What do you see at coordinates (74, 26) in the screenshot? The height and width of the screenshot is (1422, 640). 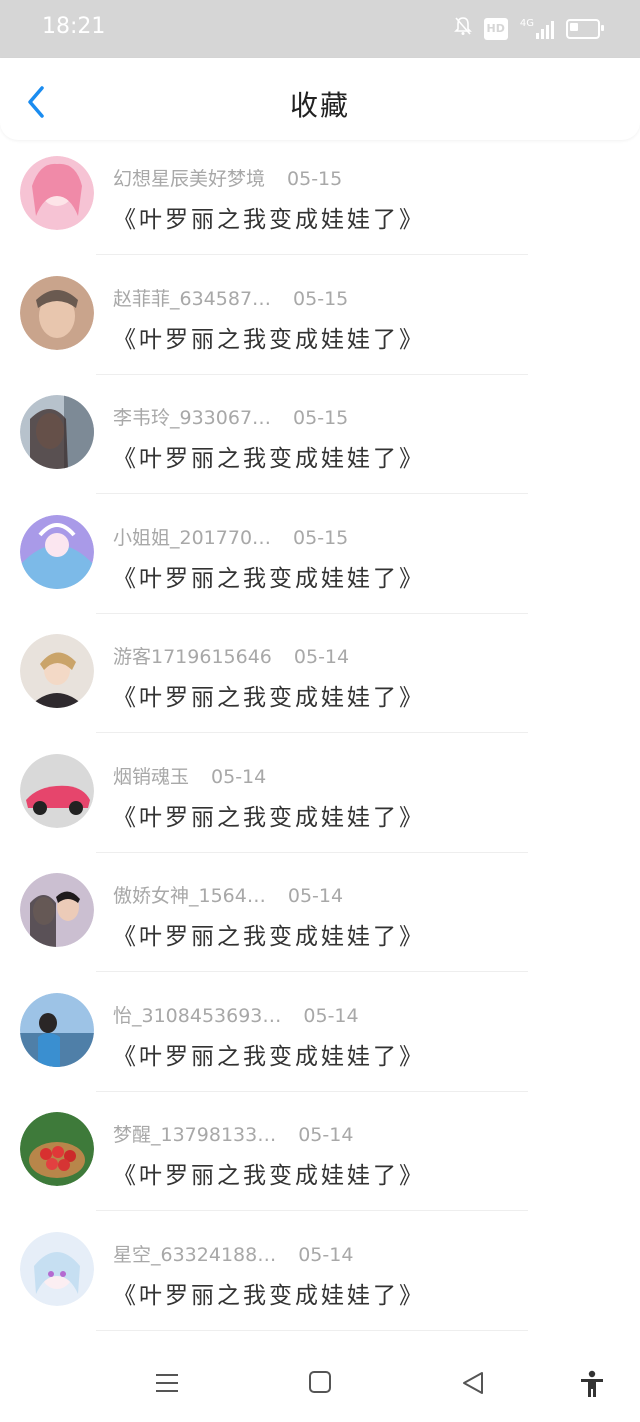 I see `status-time: 18:21` at bounding box center [74, 26].